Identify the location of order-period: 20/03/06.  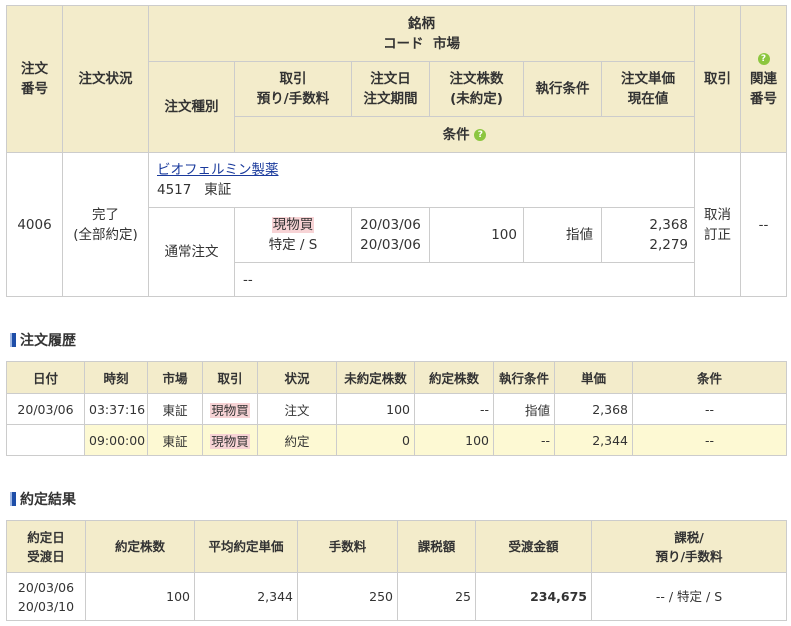
(390, 245).